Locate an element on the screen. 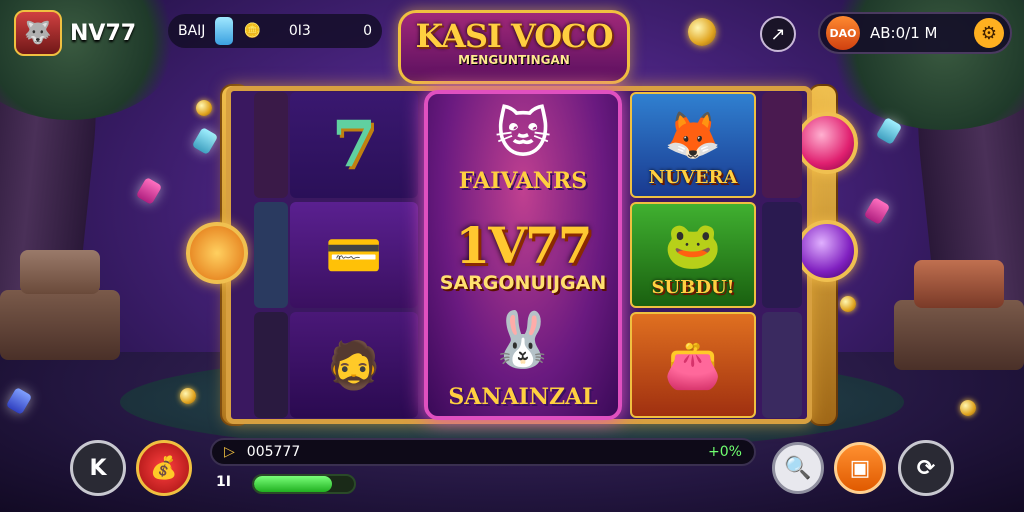 This screenshot has height=512, width=1024. reel-cell: 7 is located at coordinates (354, 145).